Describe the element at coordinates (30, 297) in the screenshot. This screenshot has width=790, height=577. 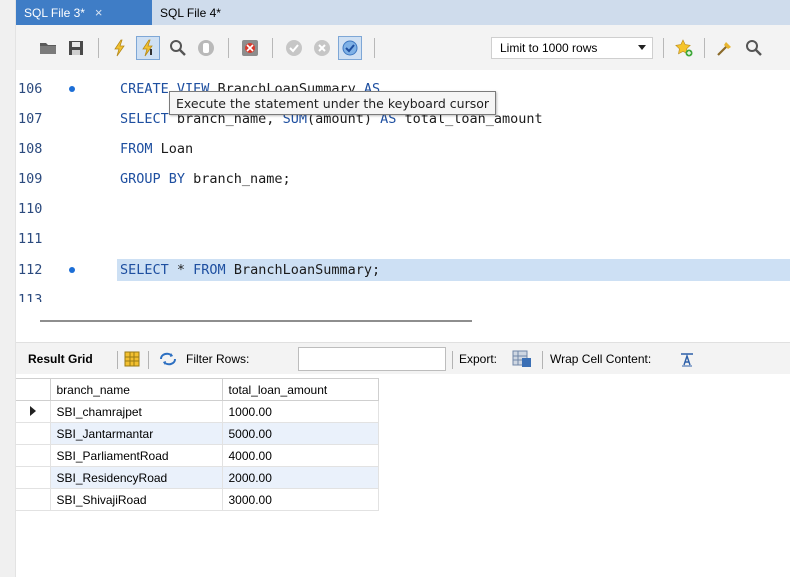
I see `line-number: 113` at that location.